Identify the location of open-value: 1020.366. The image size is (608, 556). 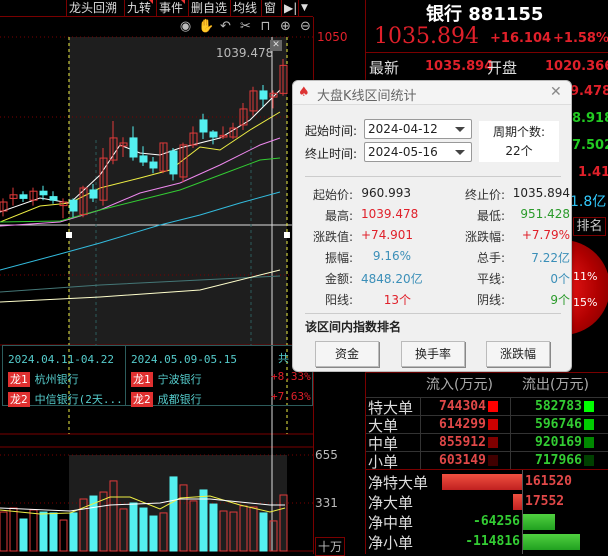
(576, 66).